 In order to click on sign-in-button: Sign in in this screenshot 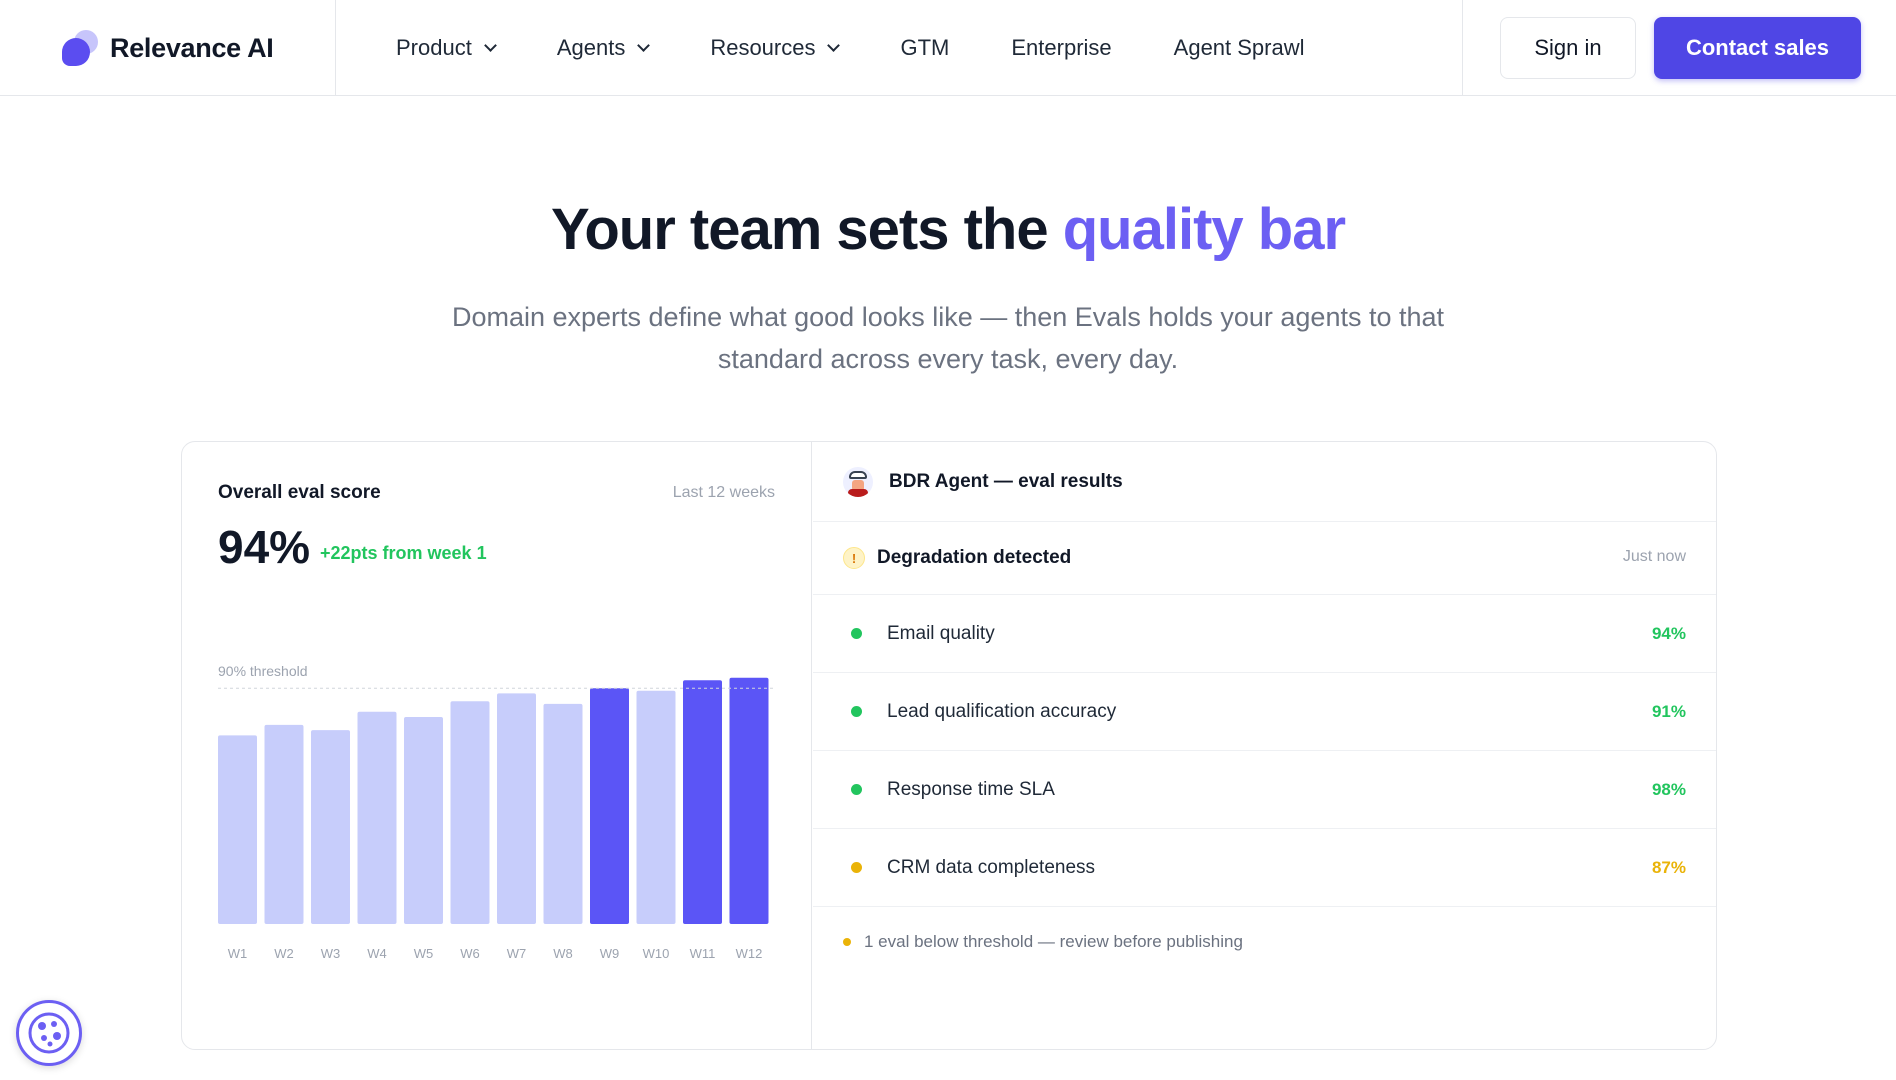, I will do `click(1568, 48)`.